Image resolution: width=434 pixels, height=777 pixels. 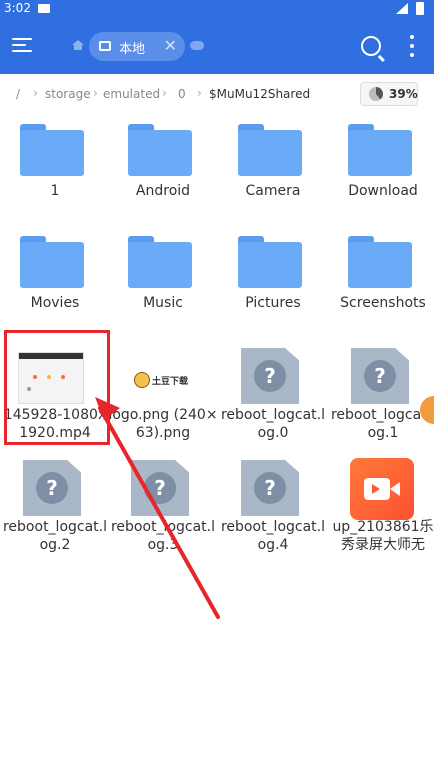 I want to click on breadcrumb-item: storage, so click(x=68, y=94).